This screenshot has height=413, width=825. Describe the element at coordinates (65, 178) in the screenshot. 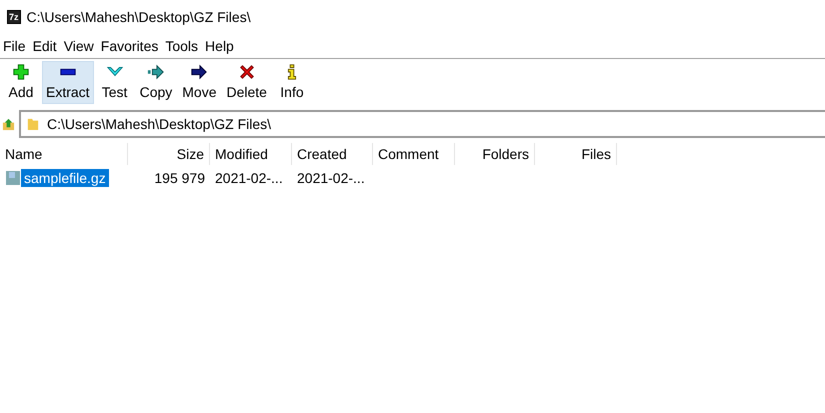

I see `file-name: samplefile.gz` at that location.